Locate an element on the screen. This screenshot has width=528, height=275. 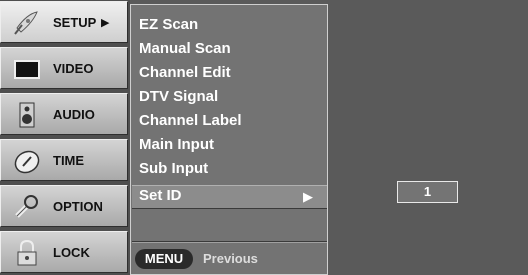
sidebar-item-time: TIME is located at coordinates (64, 160).